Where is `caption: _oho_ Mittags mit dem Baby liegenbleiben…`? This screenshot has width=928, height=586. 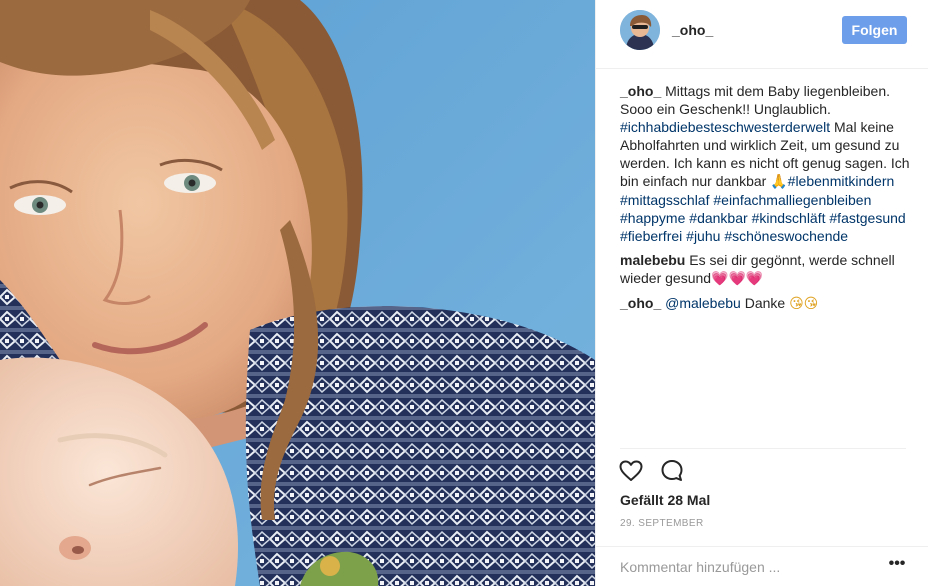
caption: _oho_ Mittags mit dem Baby liegenbleiben… is located at coordinates (766, 163).